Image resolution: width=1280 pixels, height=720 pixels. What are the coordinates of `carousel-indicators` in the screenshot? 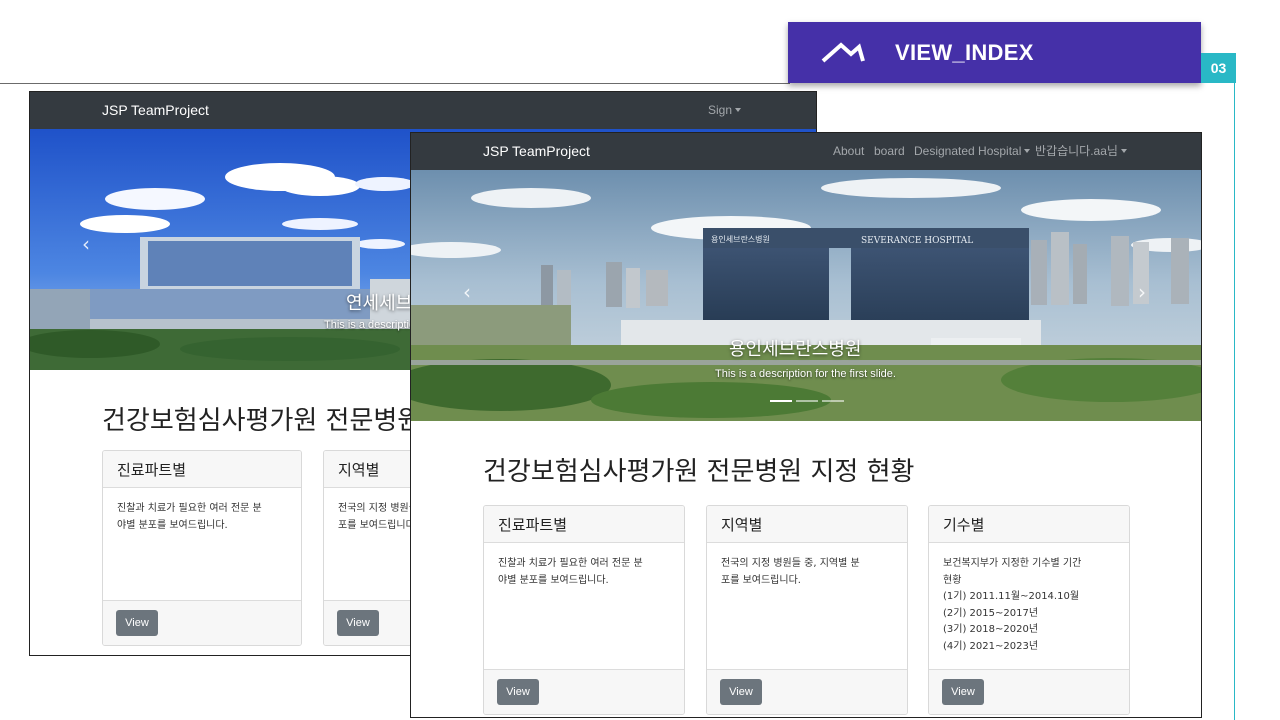 It's located at (807, 401).